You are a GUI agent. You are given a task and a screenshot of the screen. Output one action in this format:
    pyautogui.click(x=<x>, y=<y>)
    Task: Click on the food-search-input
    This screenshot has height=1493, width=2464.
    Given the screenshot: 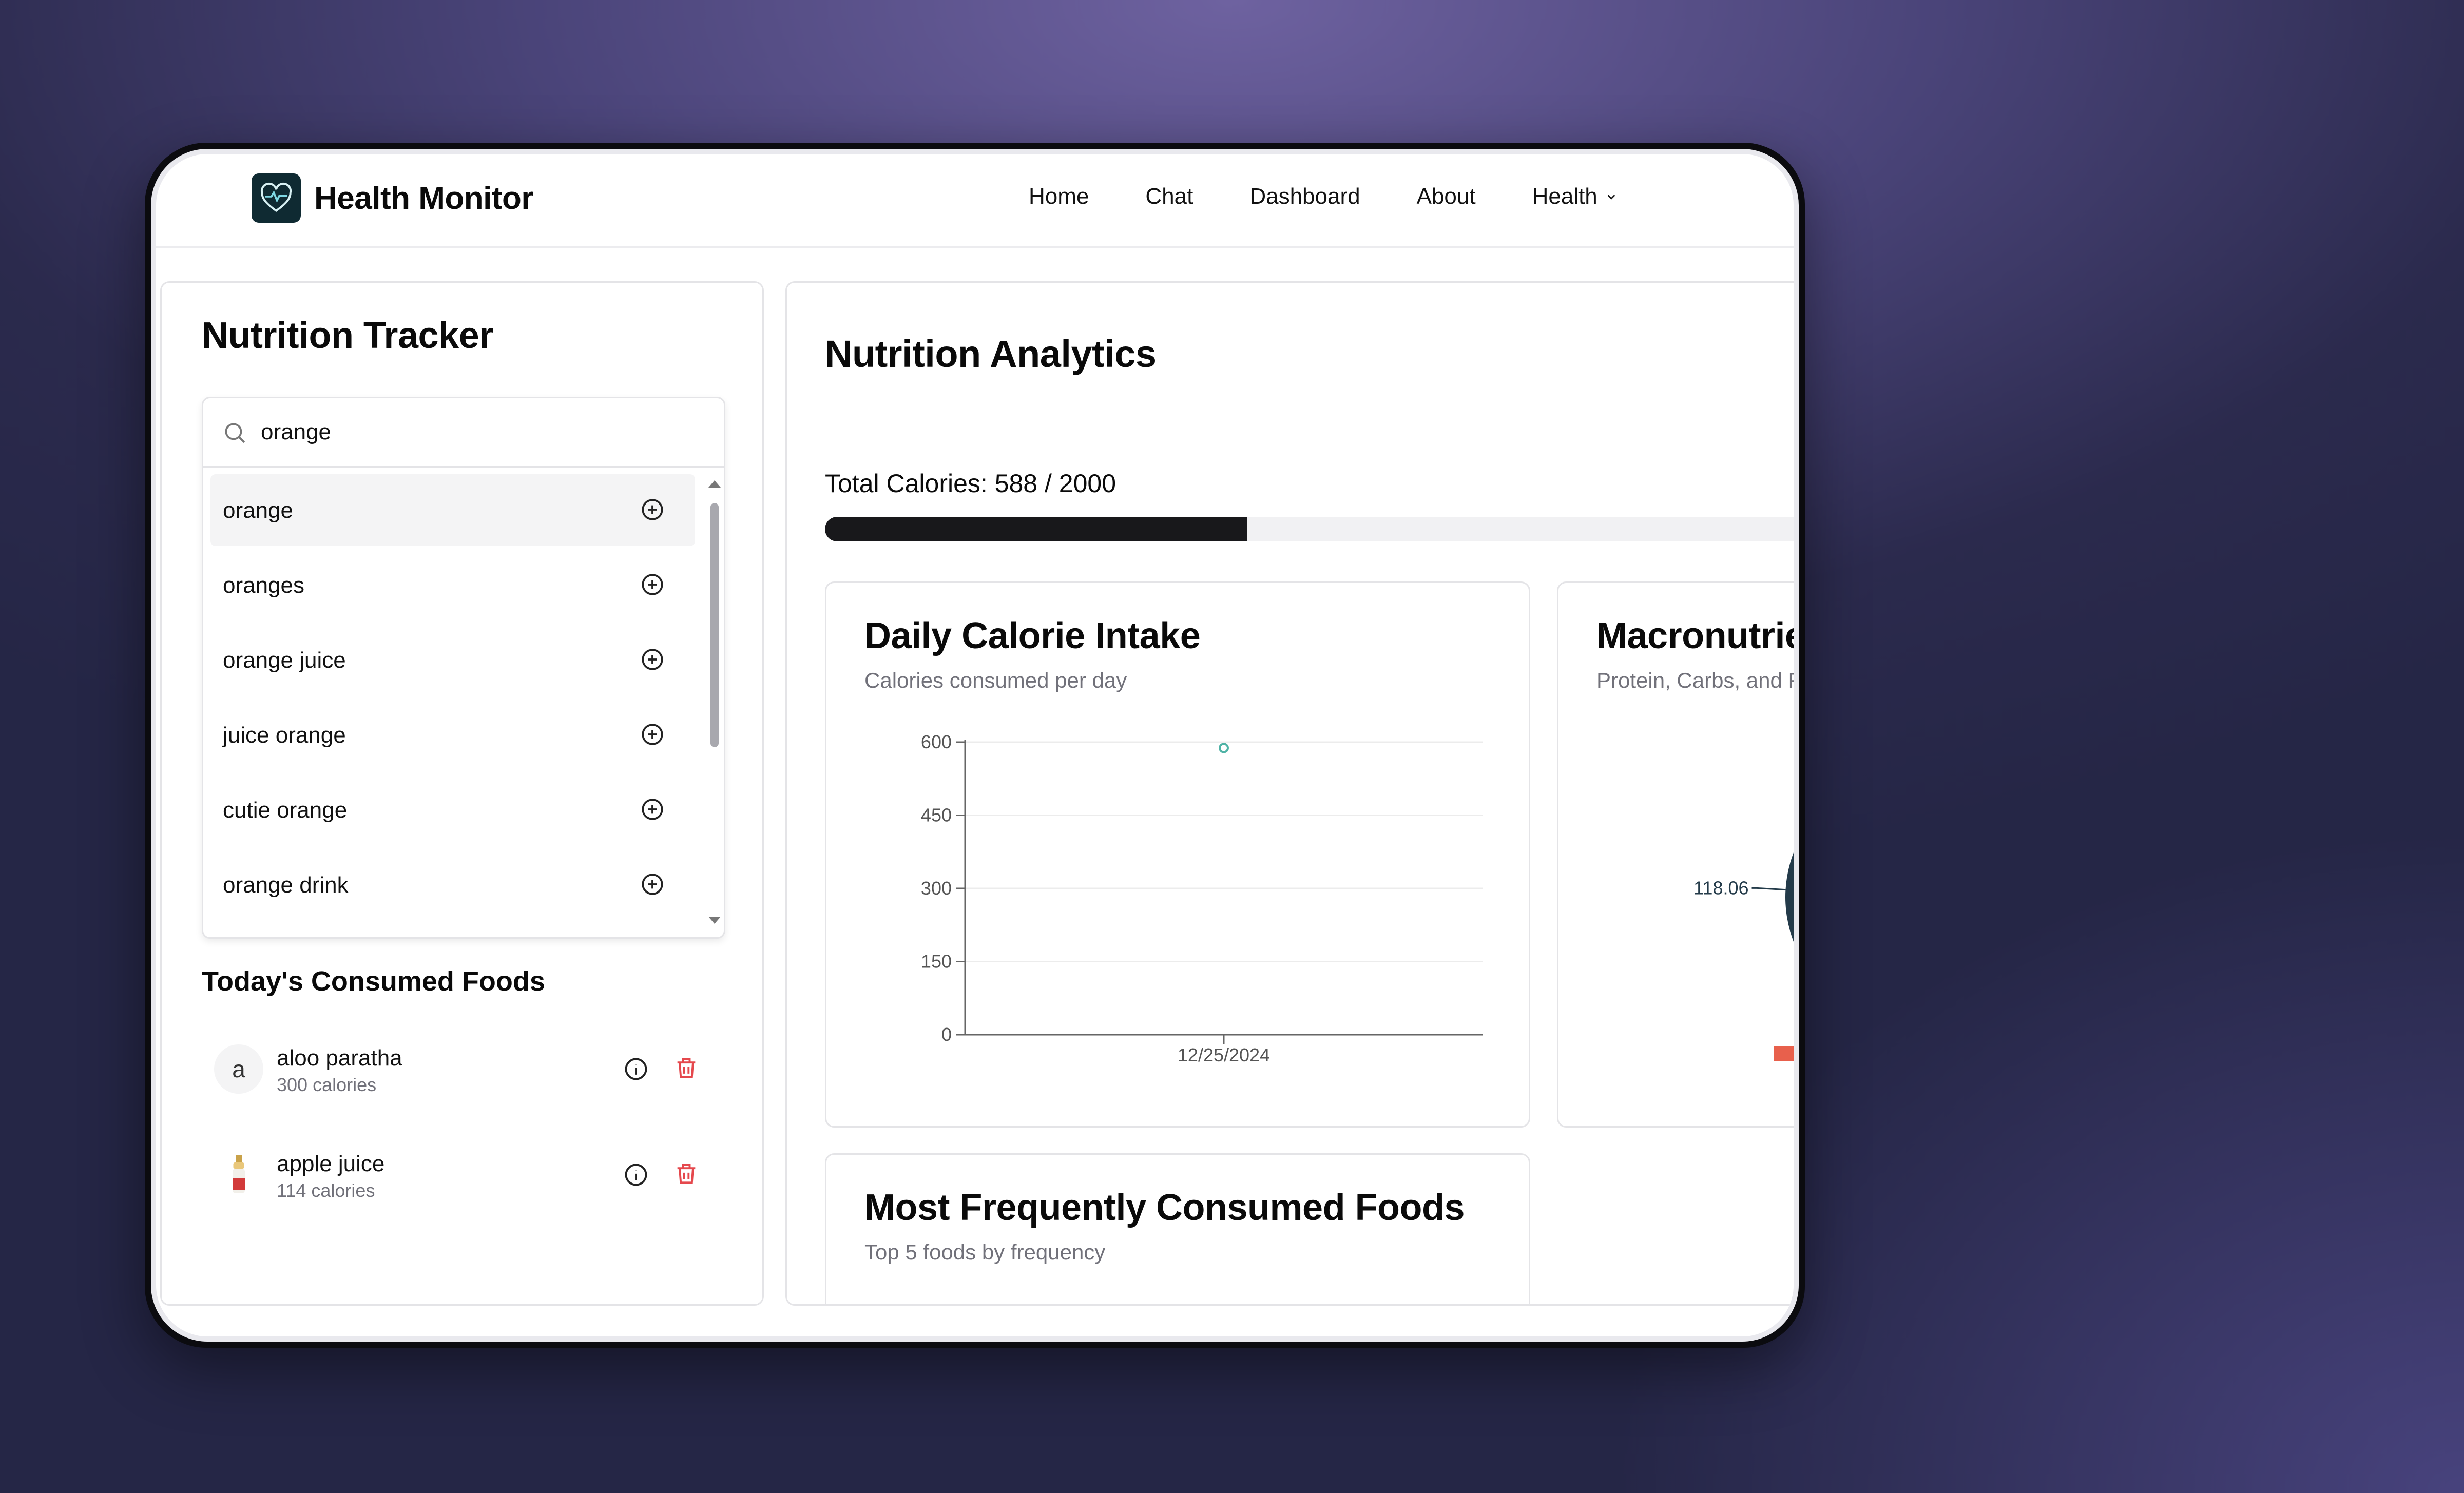 What is the action you would take?
    pyautogui.click(x=466, y=432)
    